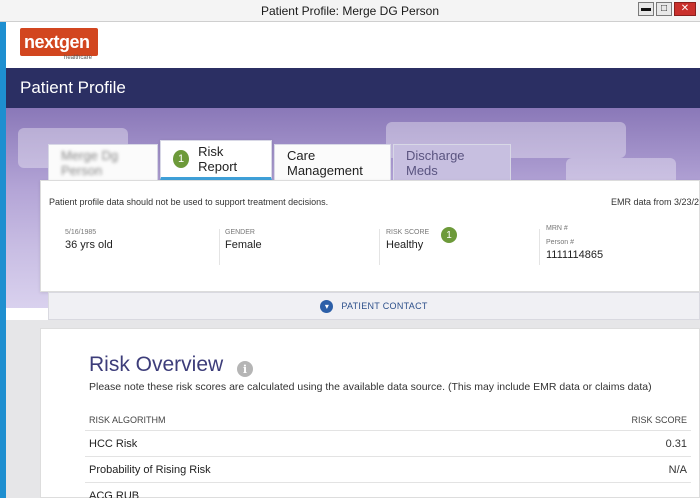 The image size is (700, 498). I want to click on gender-label: GENDER, so click(240, 232).